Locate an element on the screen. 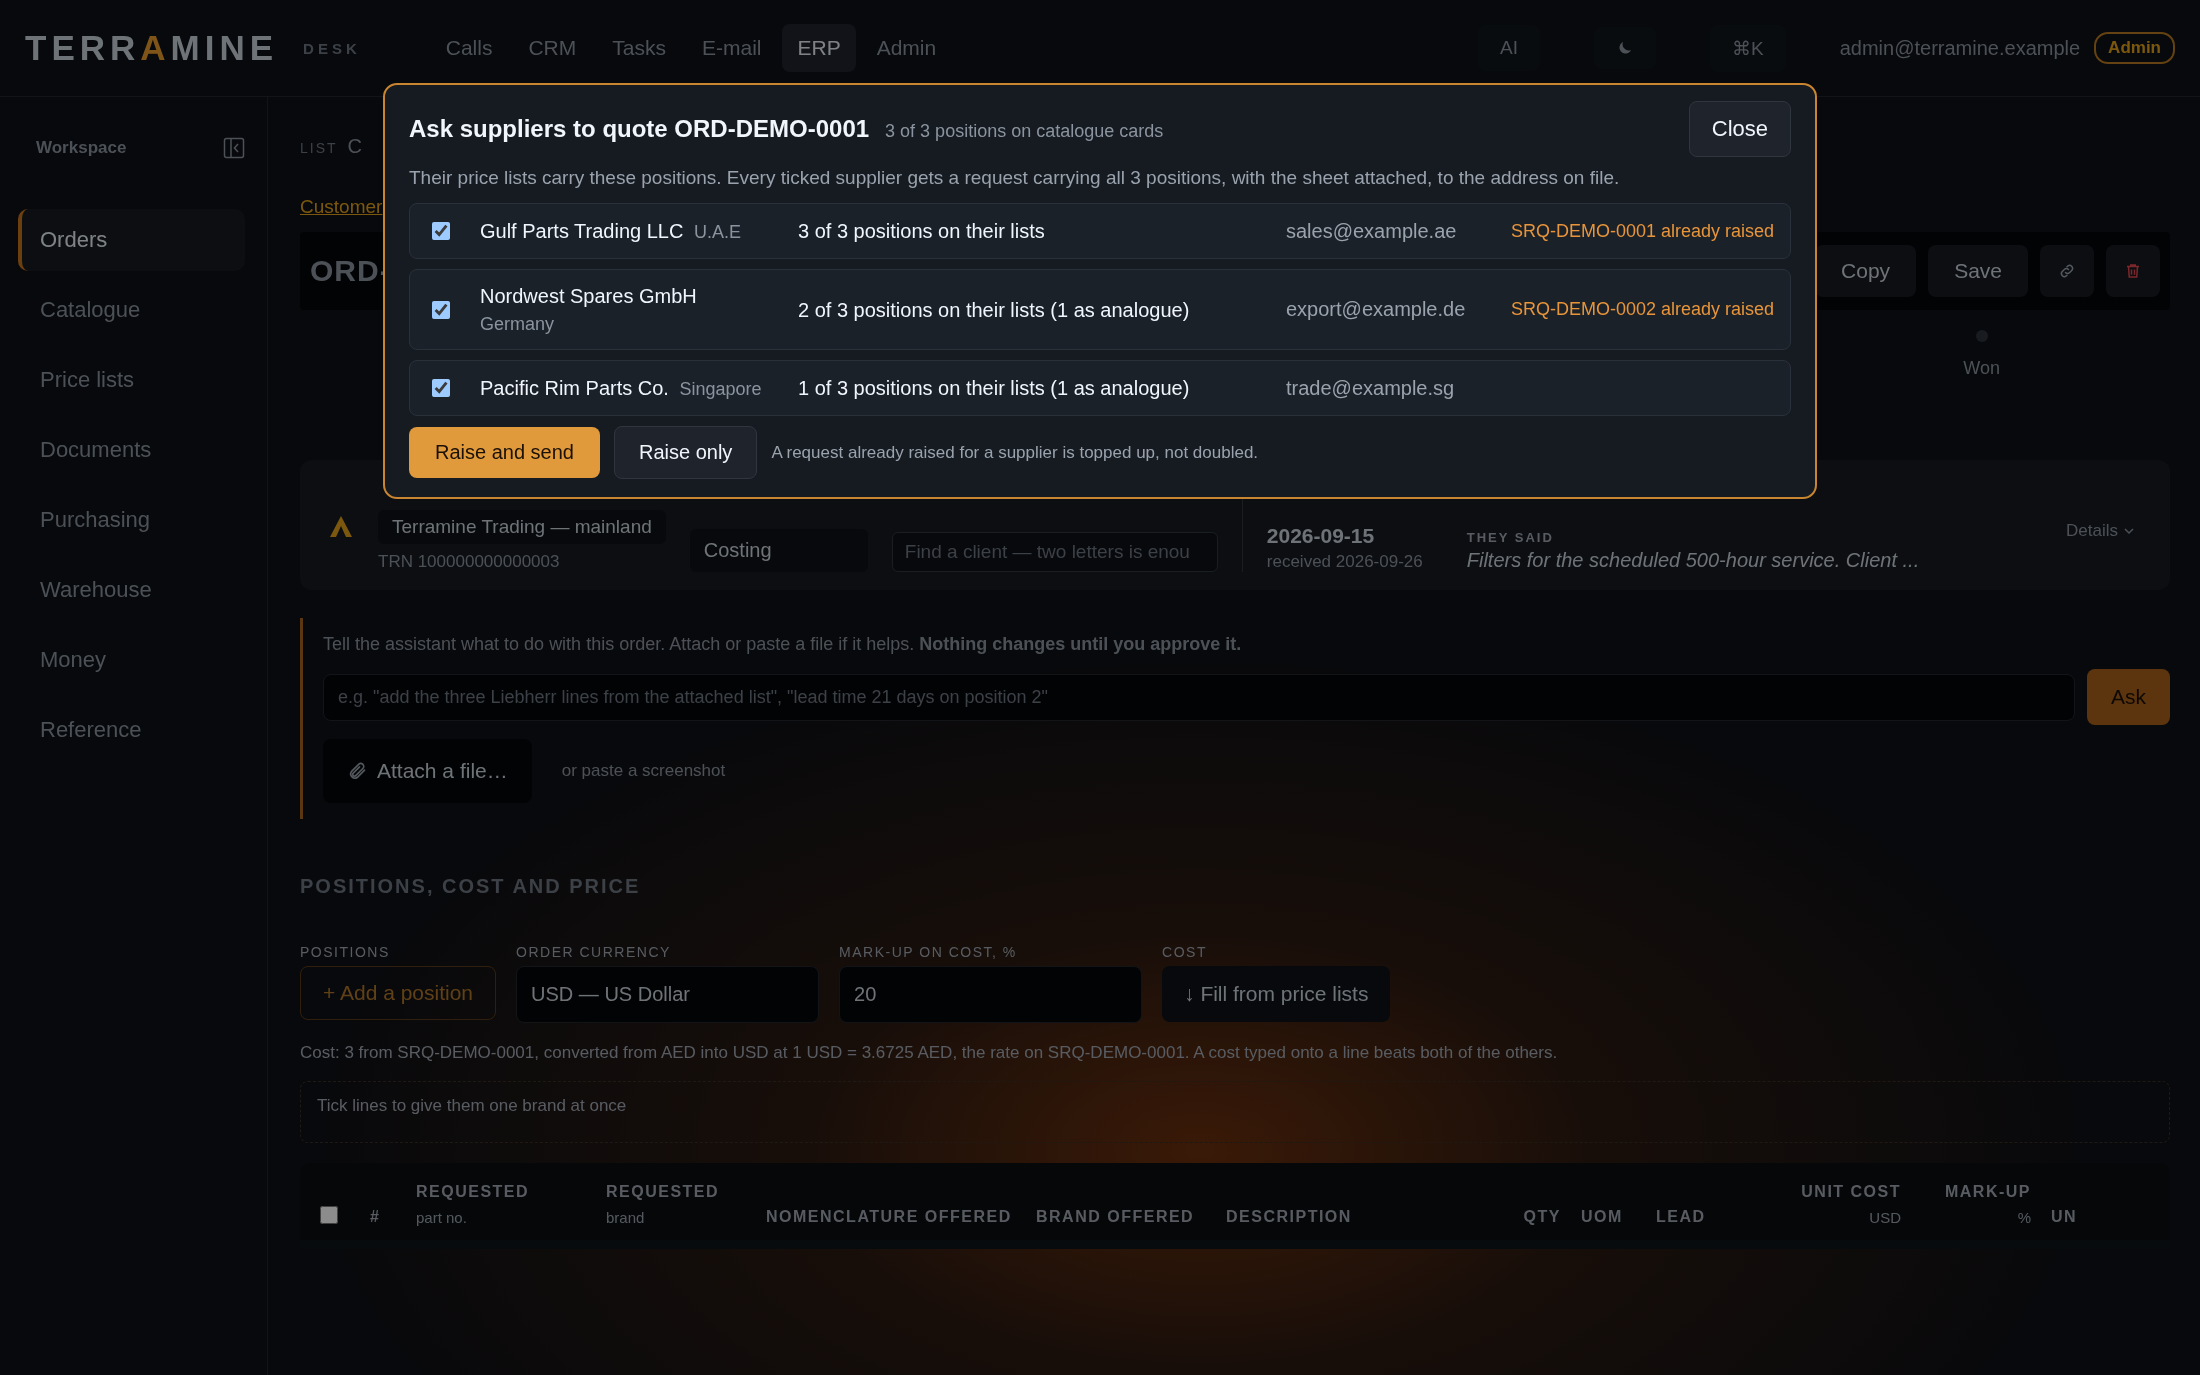  raised-note: SRQ-DEMO-0002 already raised is located at coordinates (1642, 310).